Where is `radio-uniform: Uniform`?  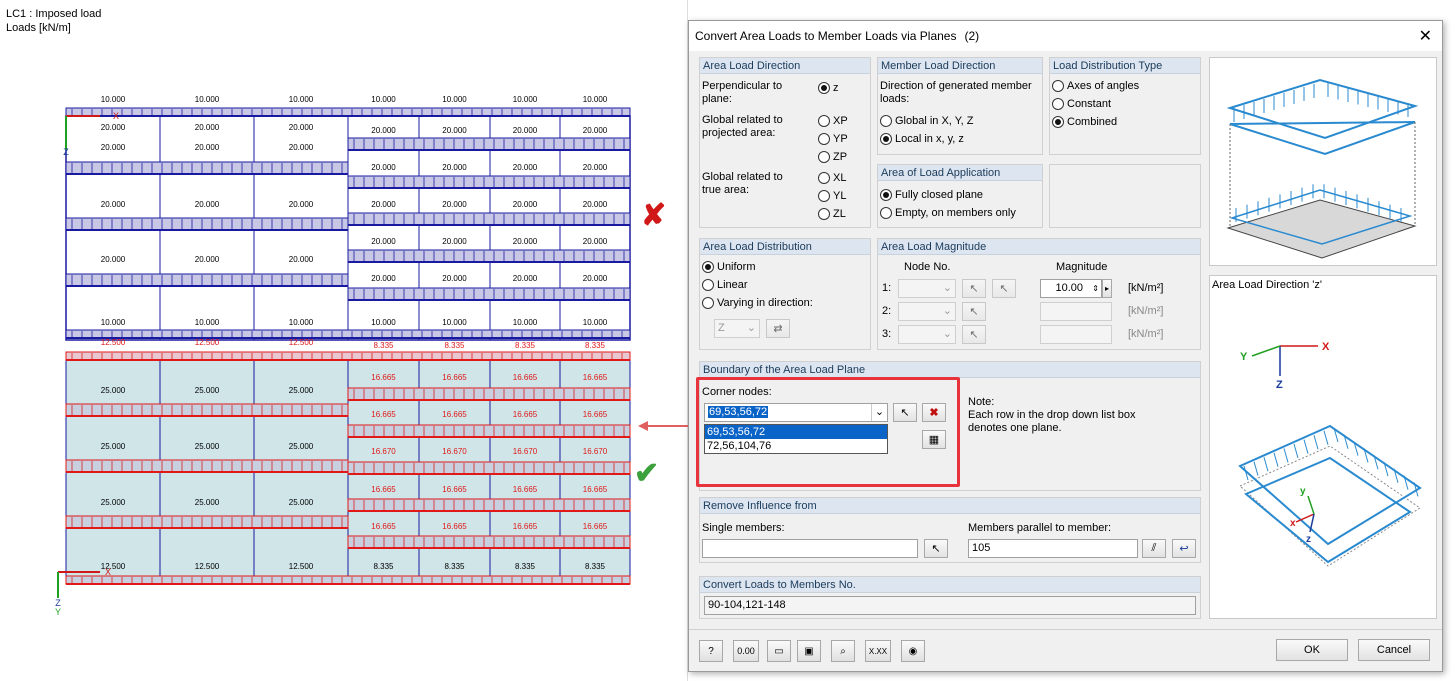
radio-uniform: Uniform is located at coordinates (729, 267).